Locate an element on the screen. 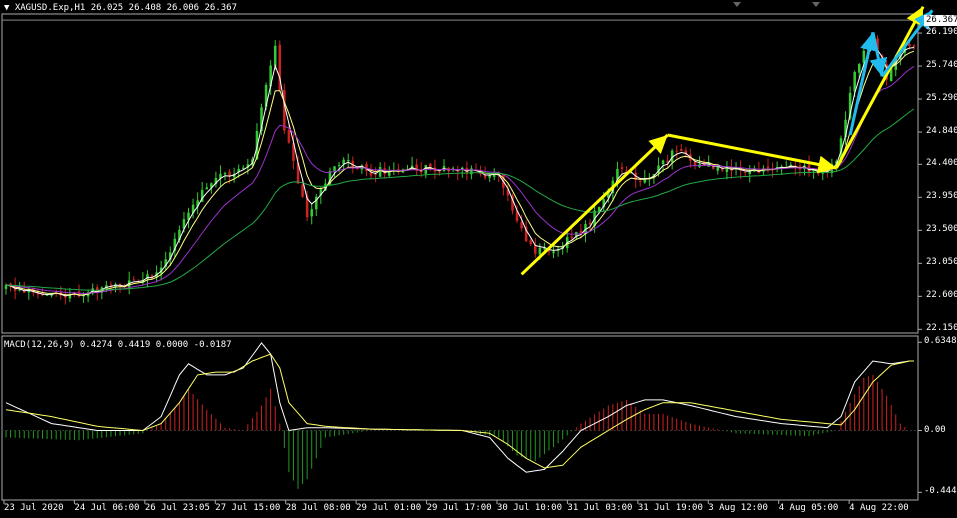  time-tick-label: 28 Jul 08:00 is located at coordinates (318, 508).